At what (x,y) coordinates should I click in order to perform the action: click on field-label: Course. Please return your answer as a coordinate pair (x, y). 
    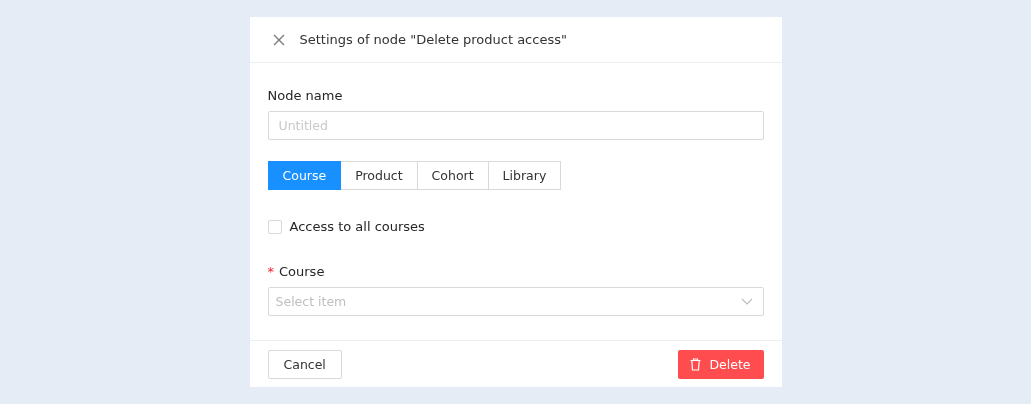
    Looking at the image, I should click on (302, 271).